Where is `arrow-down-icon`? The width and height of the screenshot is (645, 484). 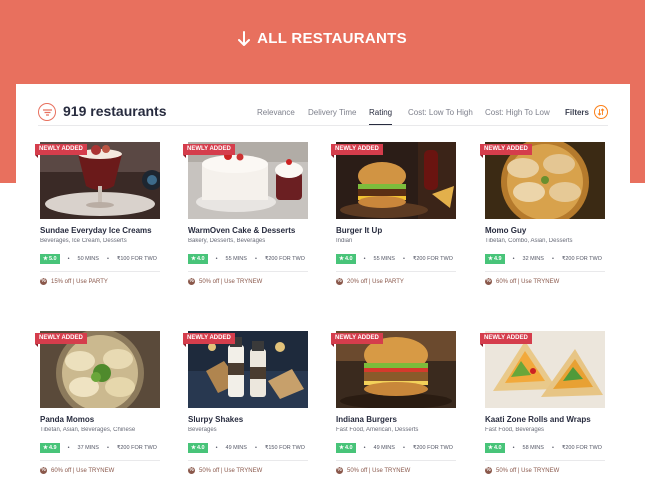 arrow-down-icon is located at coordinates (244, 38).